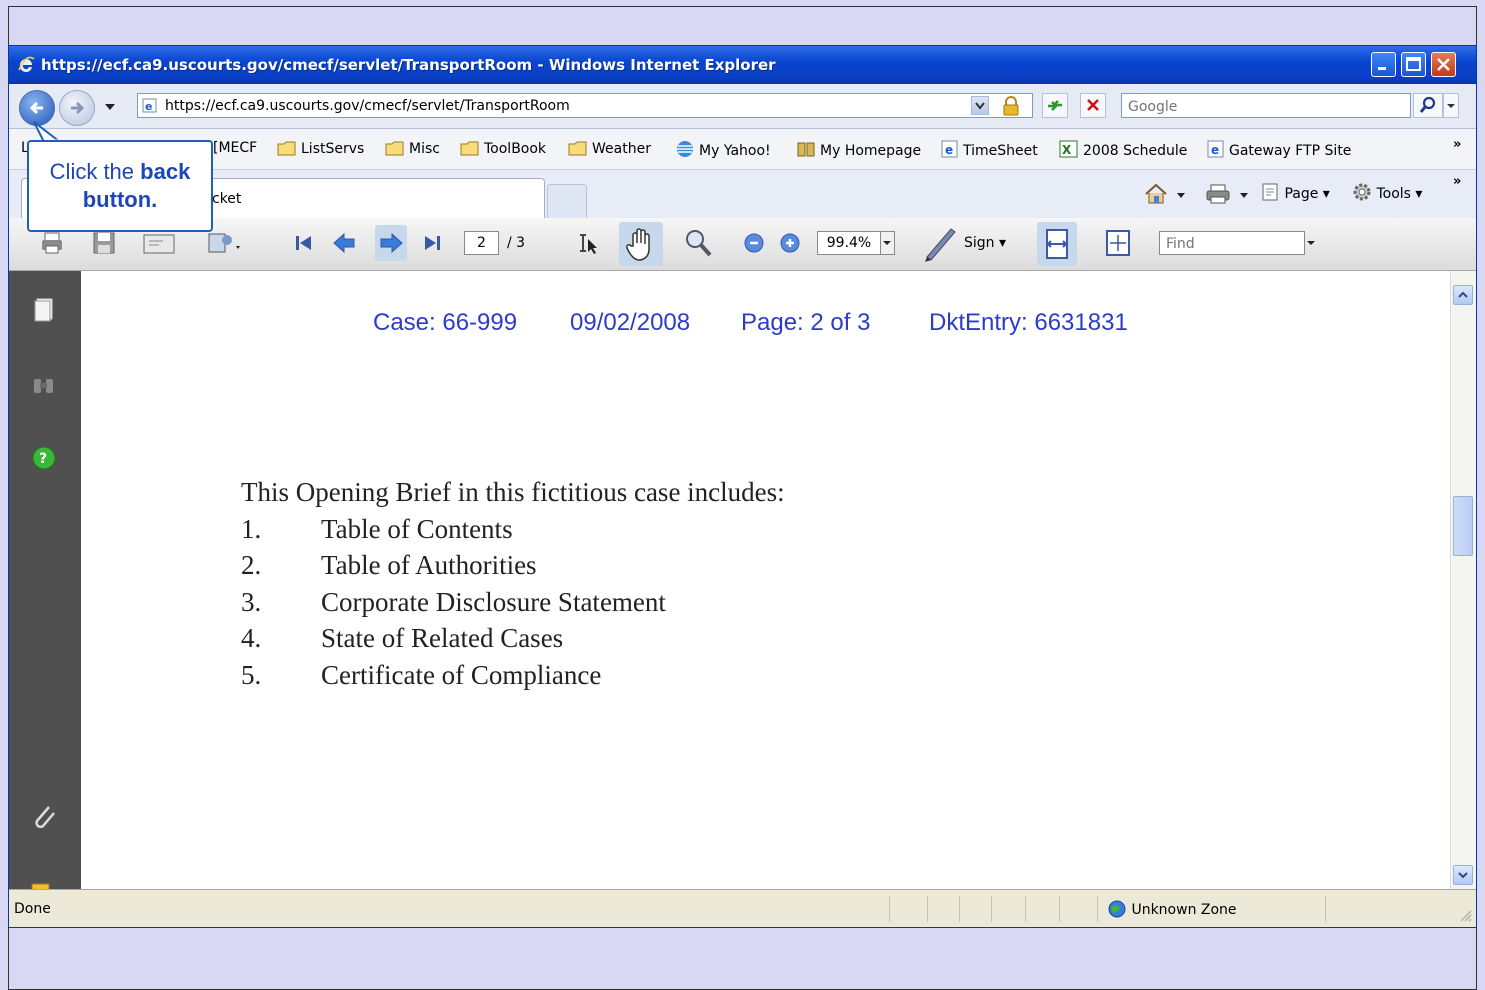 The image size is (1485, 990). Describe the element at coordinates (871, 151) in the screenshot. I see `link-label: My Homepage` at that location.